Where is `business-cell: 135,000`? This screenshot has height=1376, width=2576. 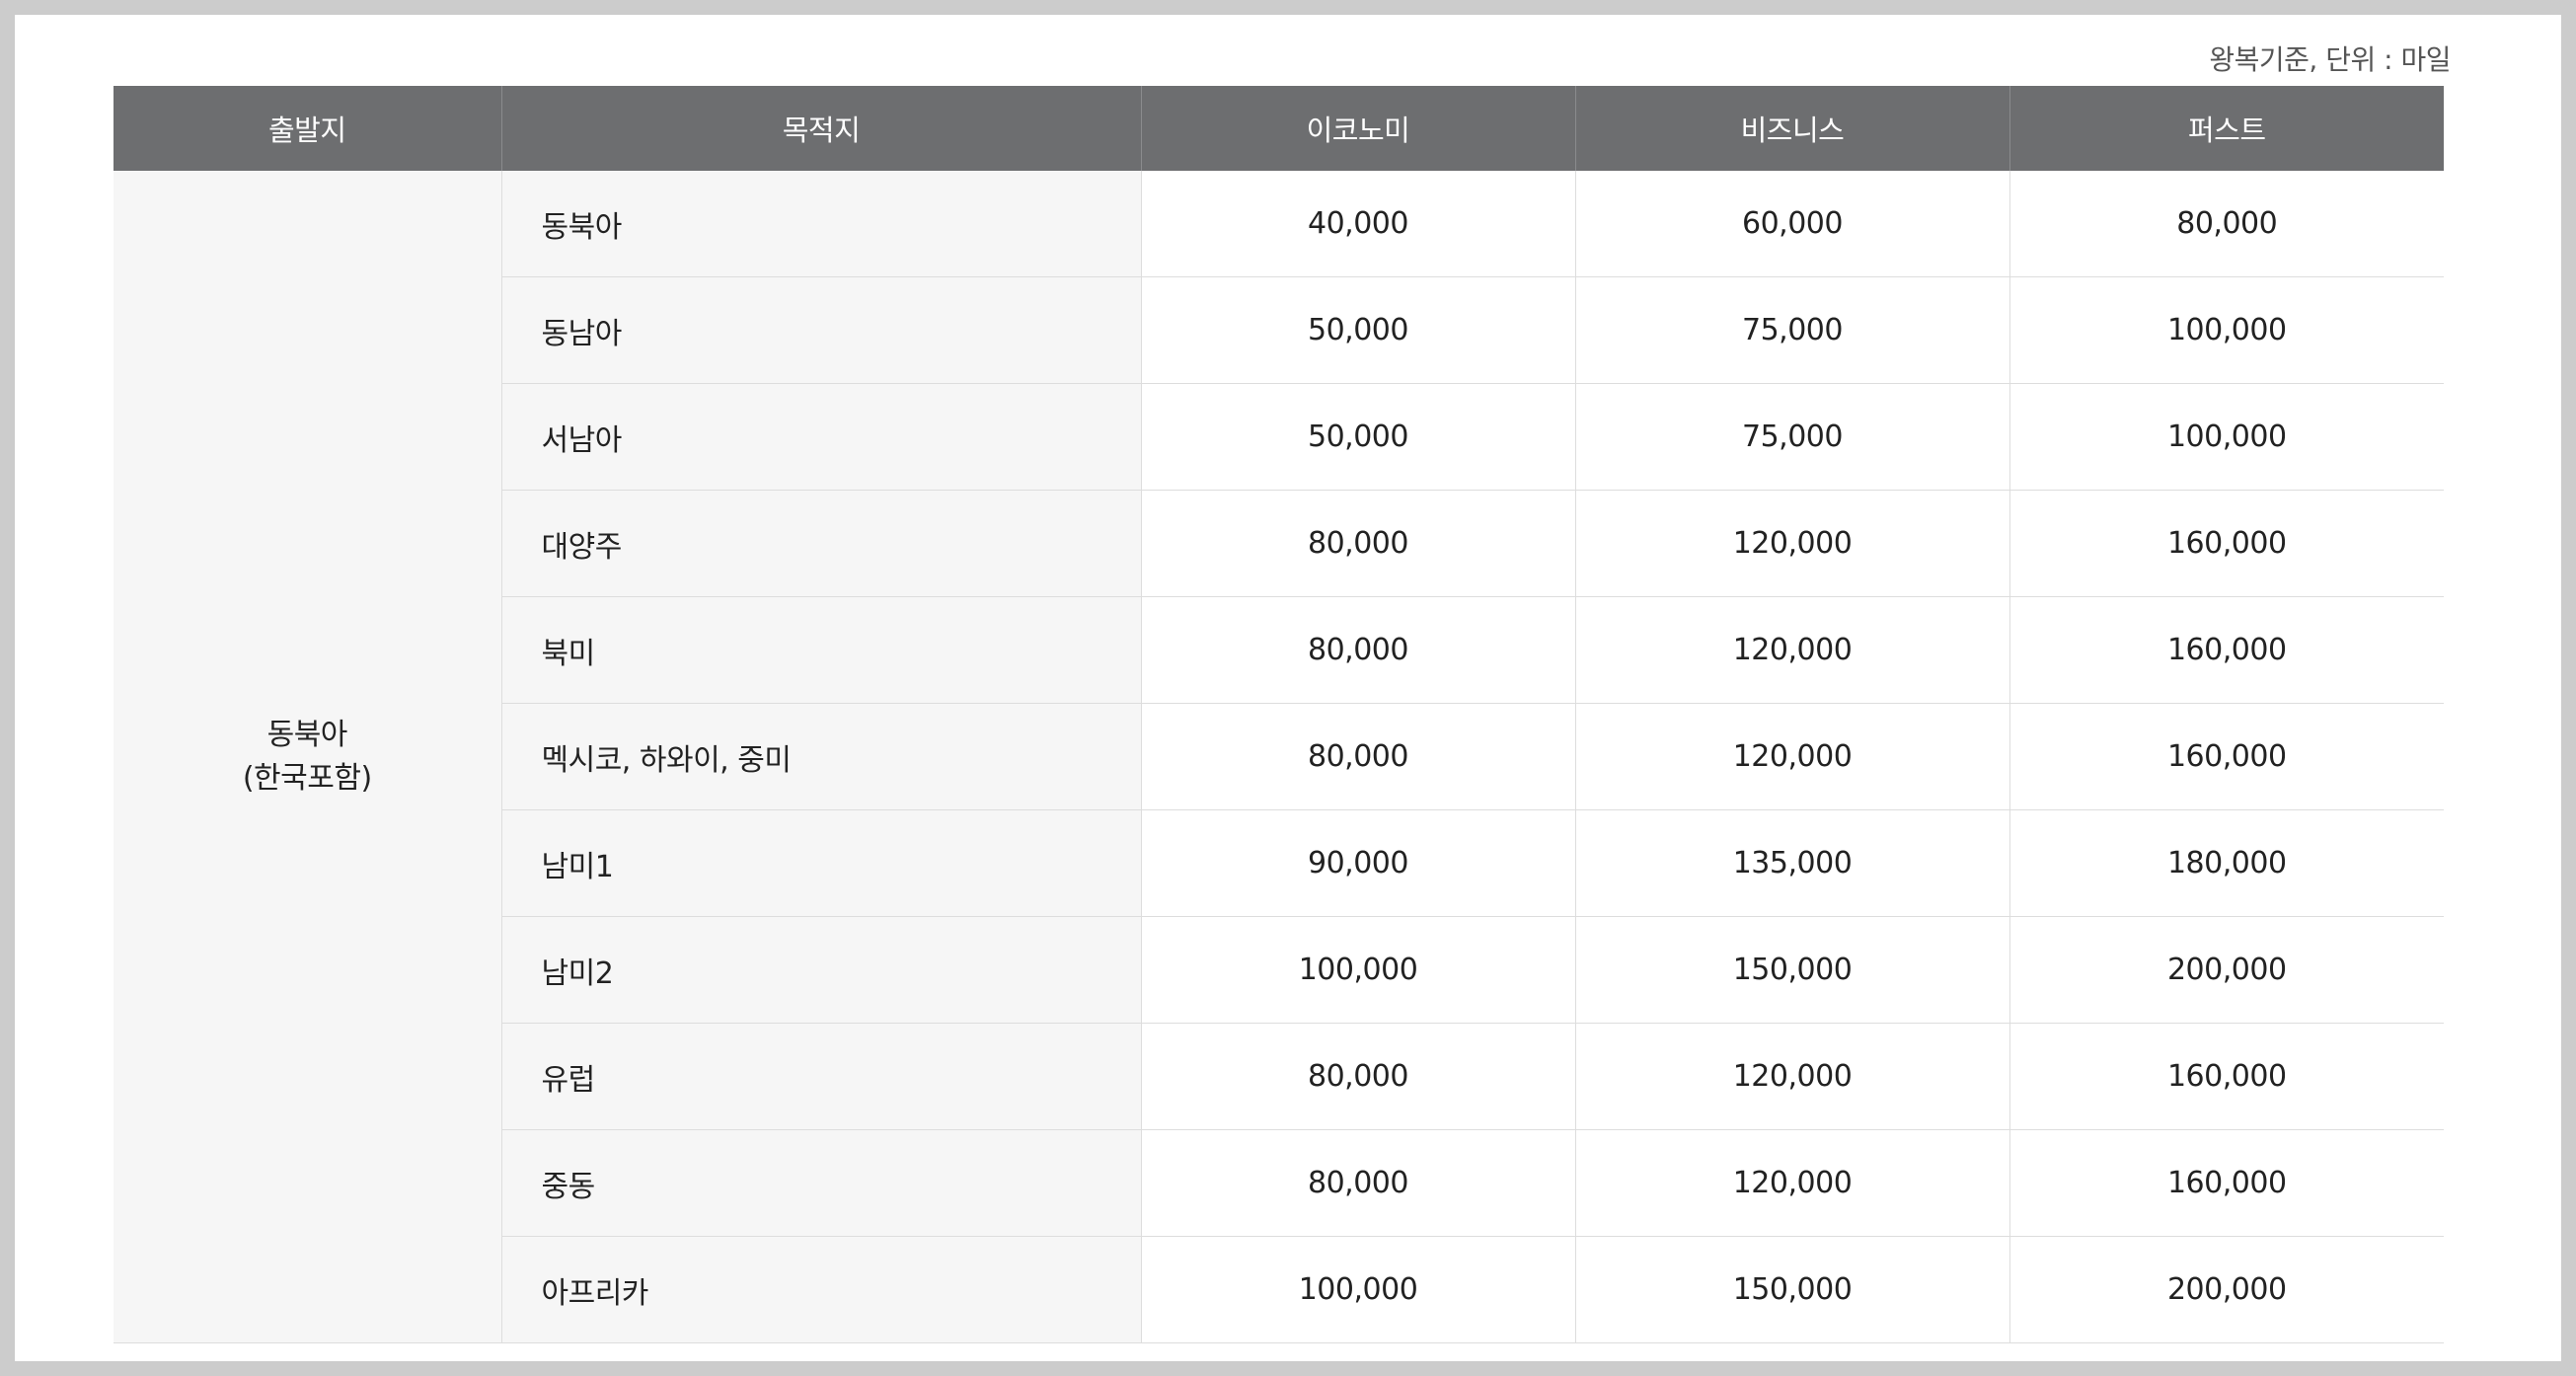
business-cell: 135,000 is located at coordinates (1792, 863).